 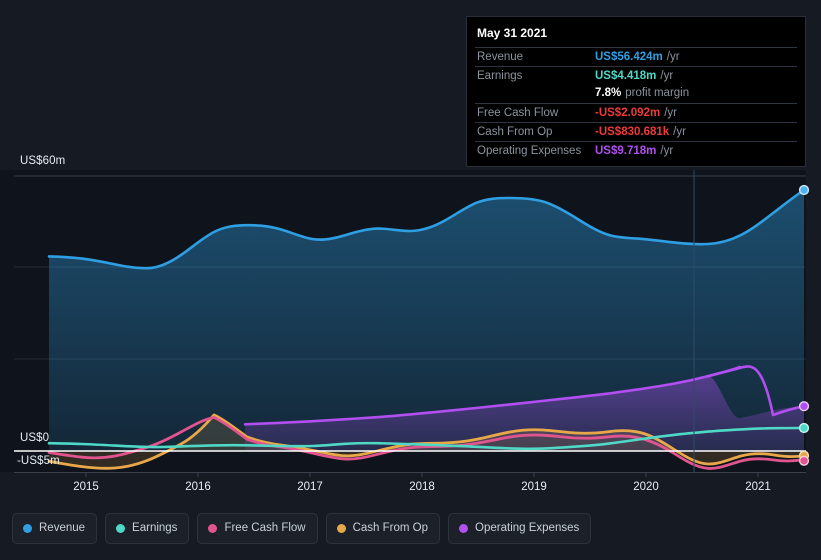 What do you see at coordinates (626, 76) in the screenshot?
I see `tooltip-value-earnings: US$4.418m` at bounding box center [626, 76].